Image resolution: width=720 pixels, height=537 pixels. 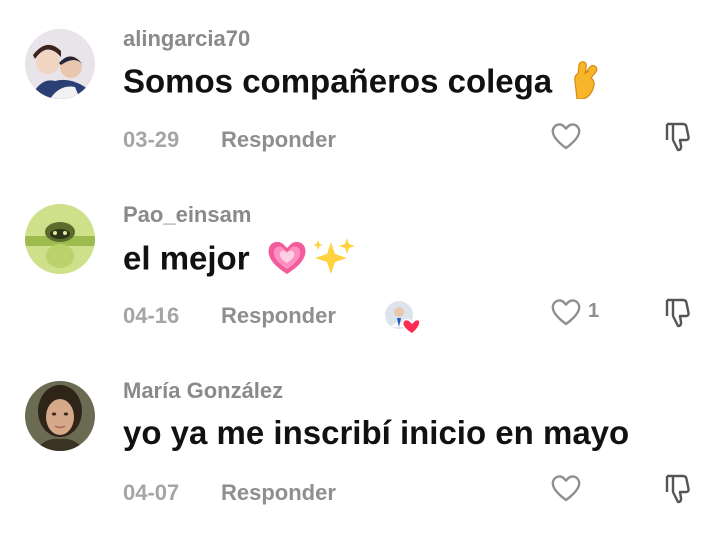 What do you see at coordinates (203, 391) in the screenshot?
I see `username: María González` at bounding box center [203, 391].